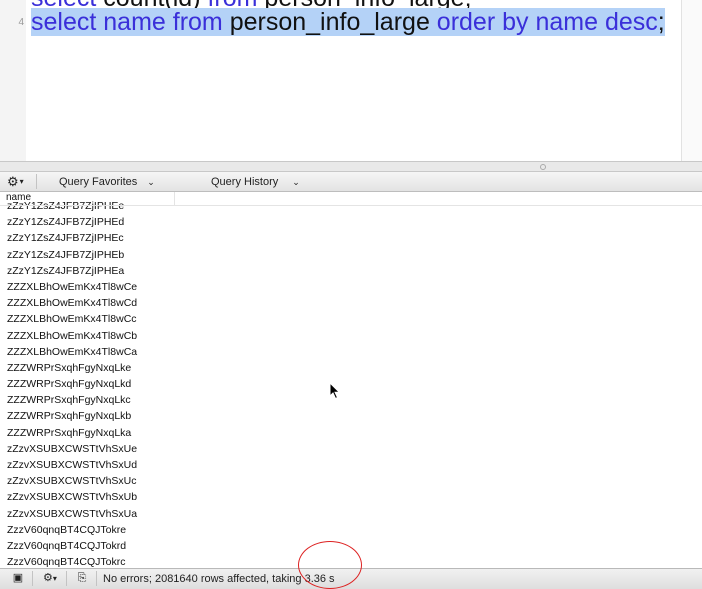 Image resolution: width=702 pixels, height=589 pixels. Describe the element at coordinates (330, 565) in the screenshot. I see `annotation-circle` at that location.